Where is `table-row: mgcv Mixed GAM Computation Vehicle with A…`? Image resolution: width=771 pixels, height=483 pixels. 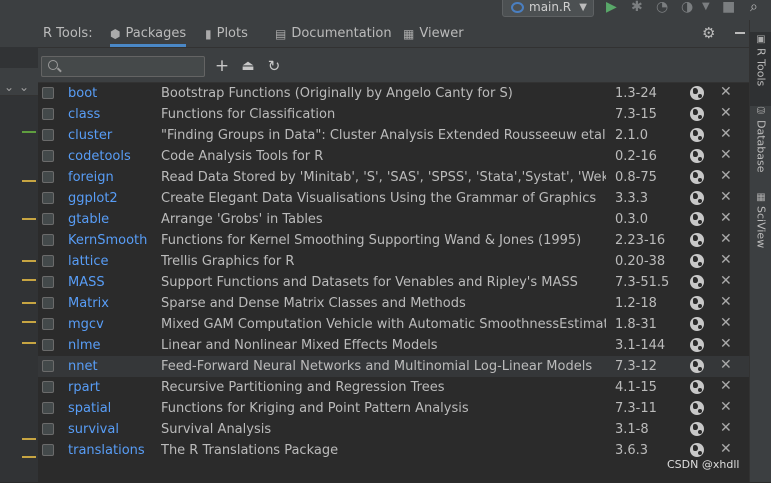 table-row: mgcv Mixed GAM Computation Vehicle with A… is located at coordinates (393, 324).